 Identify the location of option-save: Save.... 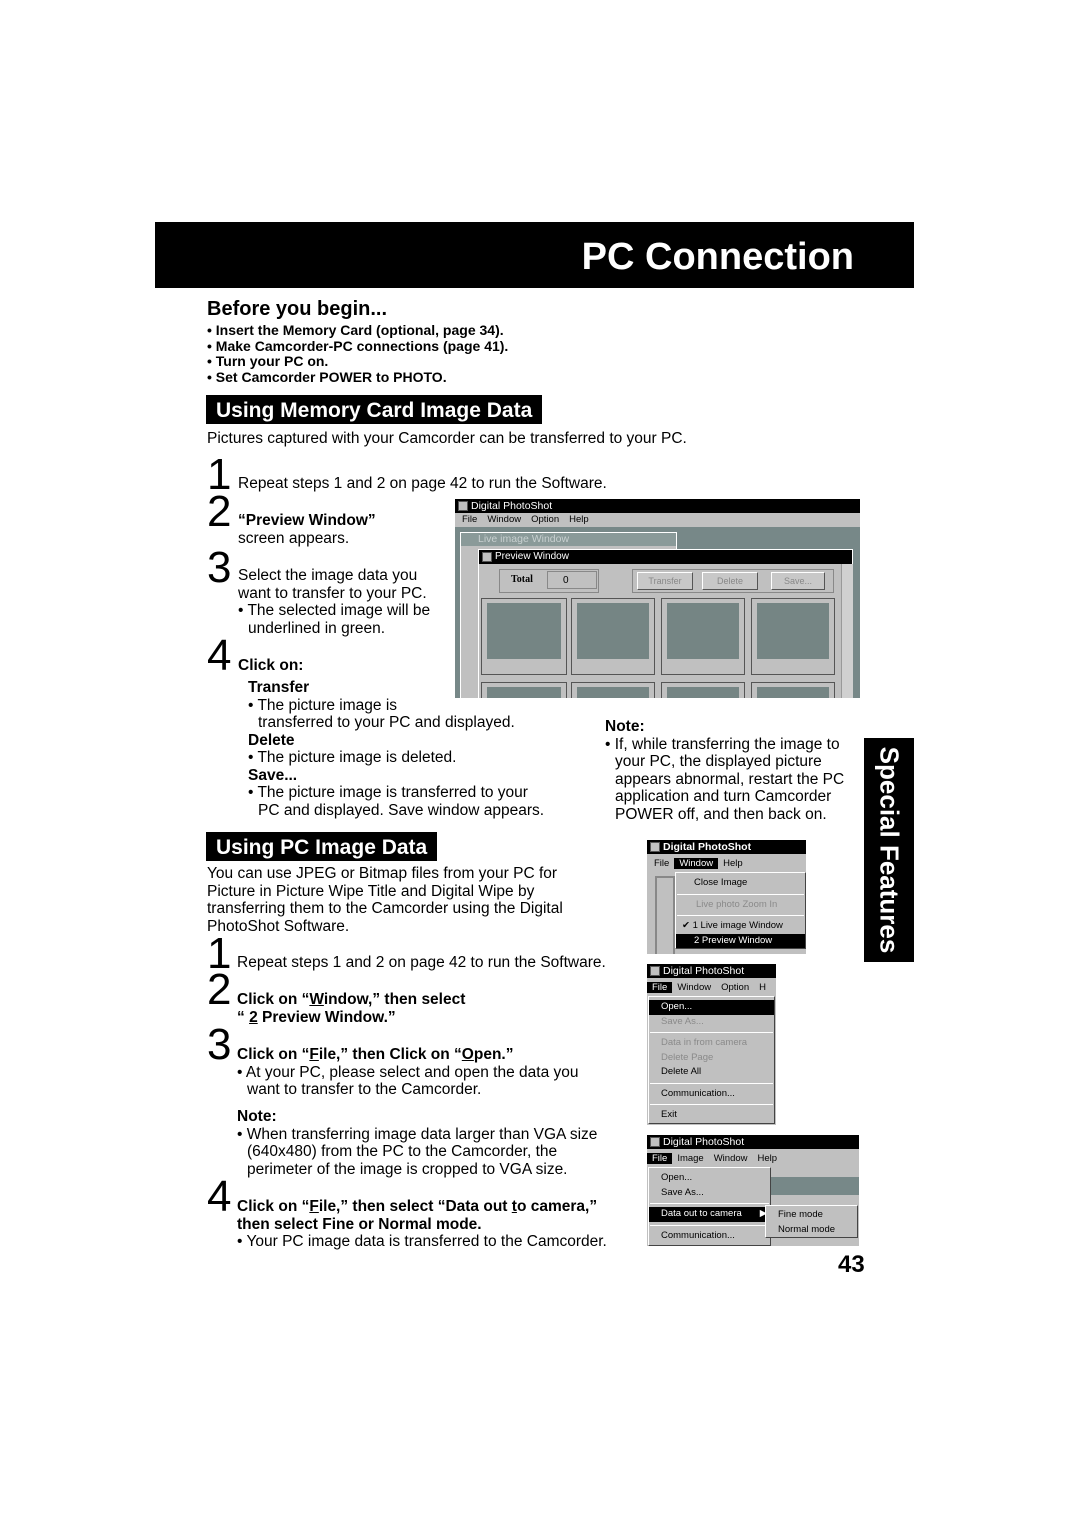
(273, 775).